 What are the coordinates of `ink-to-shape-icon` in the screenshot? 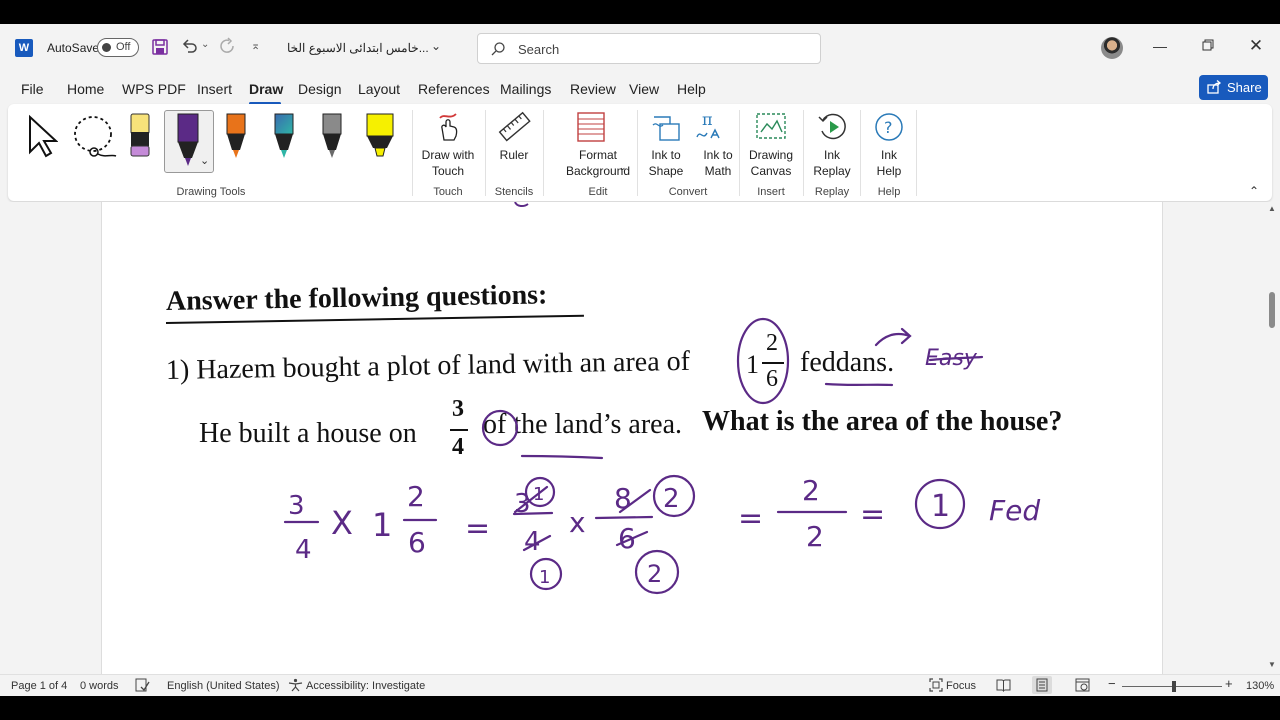 It's located at (666, 129).